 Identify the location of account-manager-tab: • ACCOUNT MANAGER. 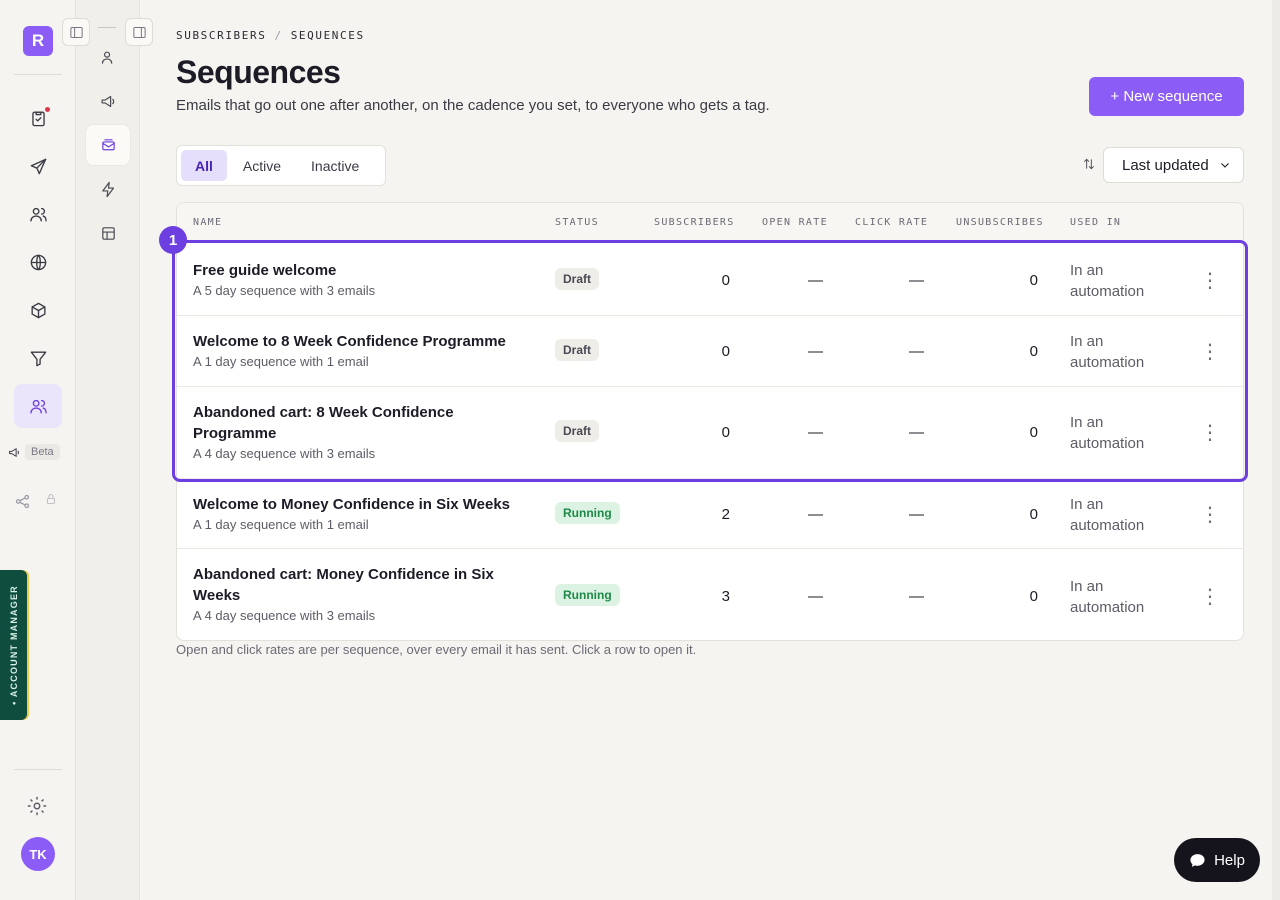
(13, 645).